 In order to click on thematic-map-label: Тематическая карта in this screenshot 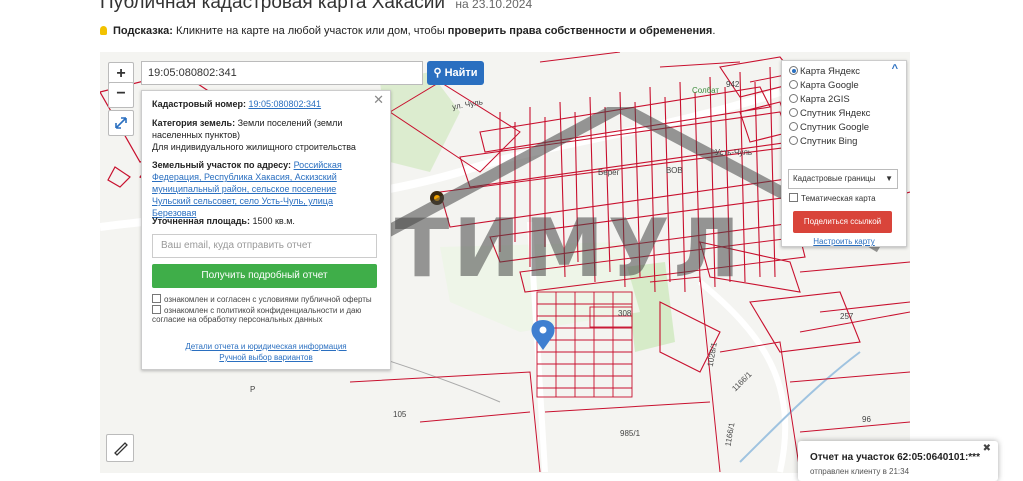, I will do `click(838, 198)`.